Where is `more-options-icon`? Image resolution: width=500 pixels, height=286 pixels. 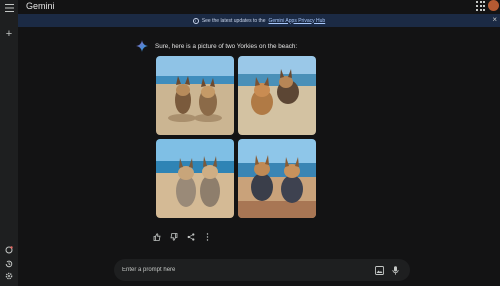
more-options-icon is located at coordinates (207, 236).